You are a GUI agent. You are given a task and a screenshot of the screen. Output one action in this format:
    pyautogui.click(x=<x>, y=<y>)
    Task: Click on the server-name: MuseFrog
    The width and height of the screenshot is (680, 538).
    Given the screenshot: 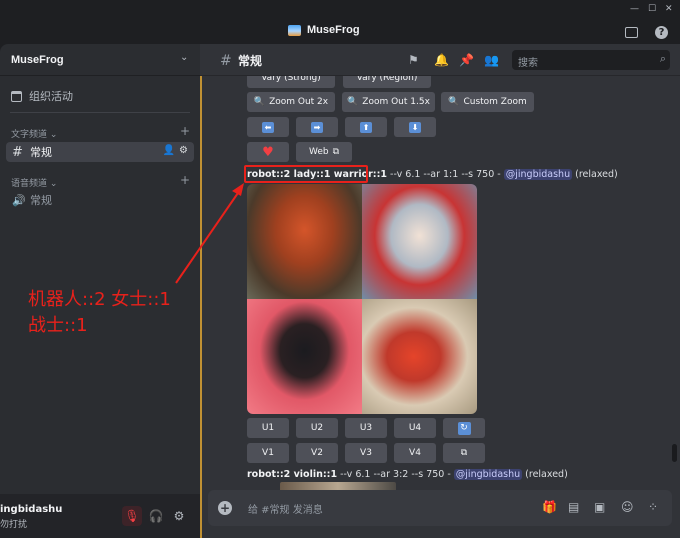 What is the action you would take?
    pyautogui.click(x=37, y=60)
    